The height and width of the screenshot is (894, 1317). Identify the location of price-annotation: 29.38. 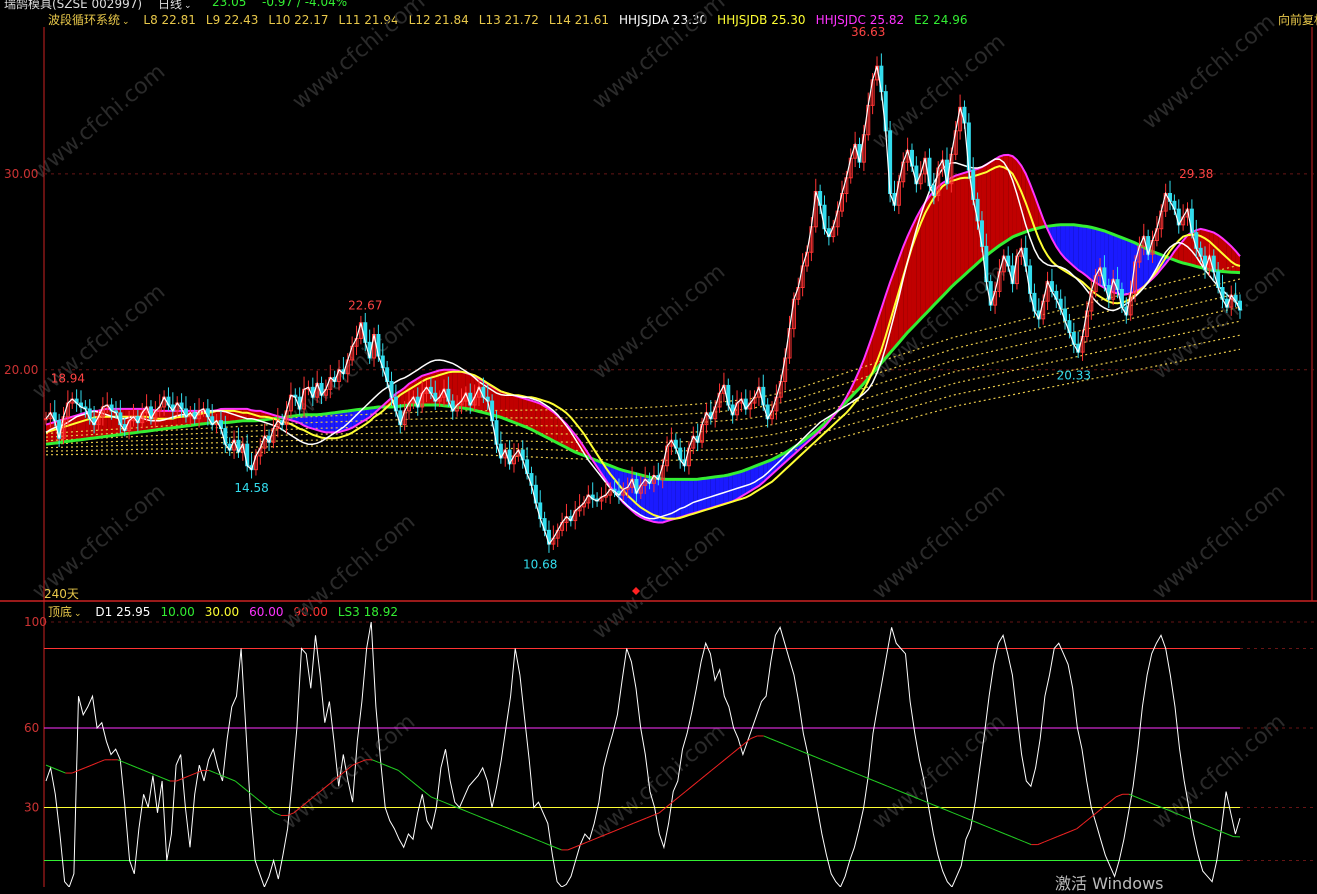
(1196, 174).